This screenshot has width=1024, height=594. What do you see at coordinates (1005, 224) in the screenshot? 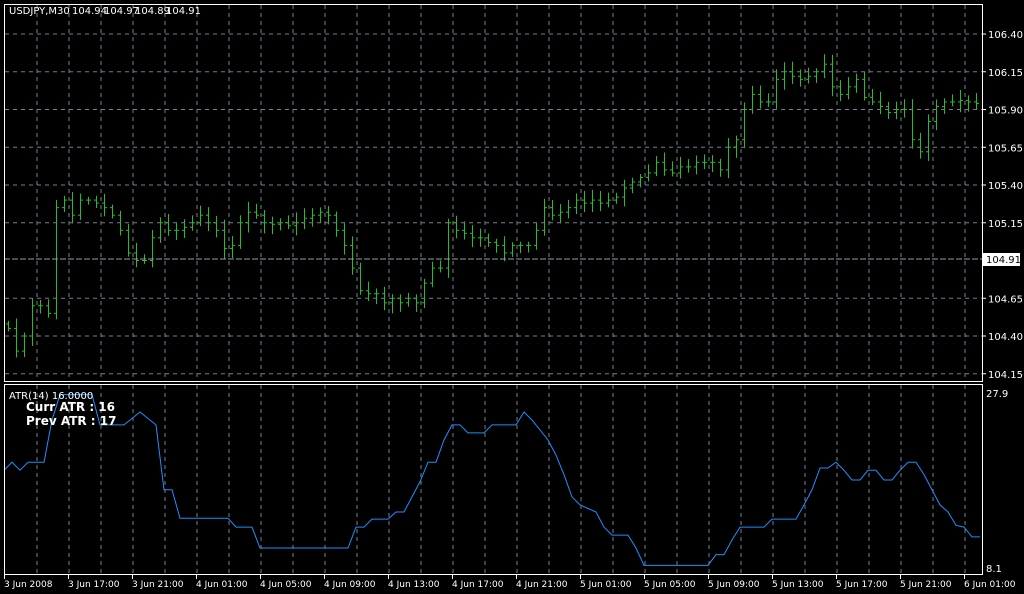
I see `price-tick-label: 105.15` at bounding box center [1005, 224].